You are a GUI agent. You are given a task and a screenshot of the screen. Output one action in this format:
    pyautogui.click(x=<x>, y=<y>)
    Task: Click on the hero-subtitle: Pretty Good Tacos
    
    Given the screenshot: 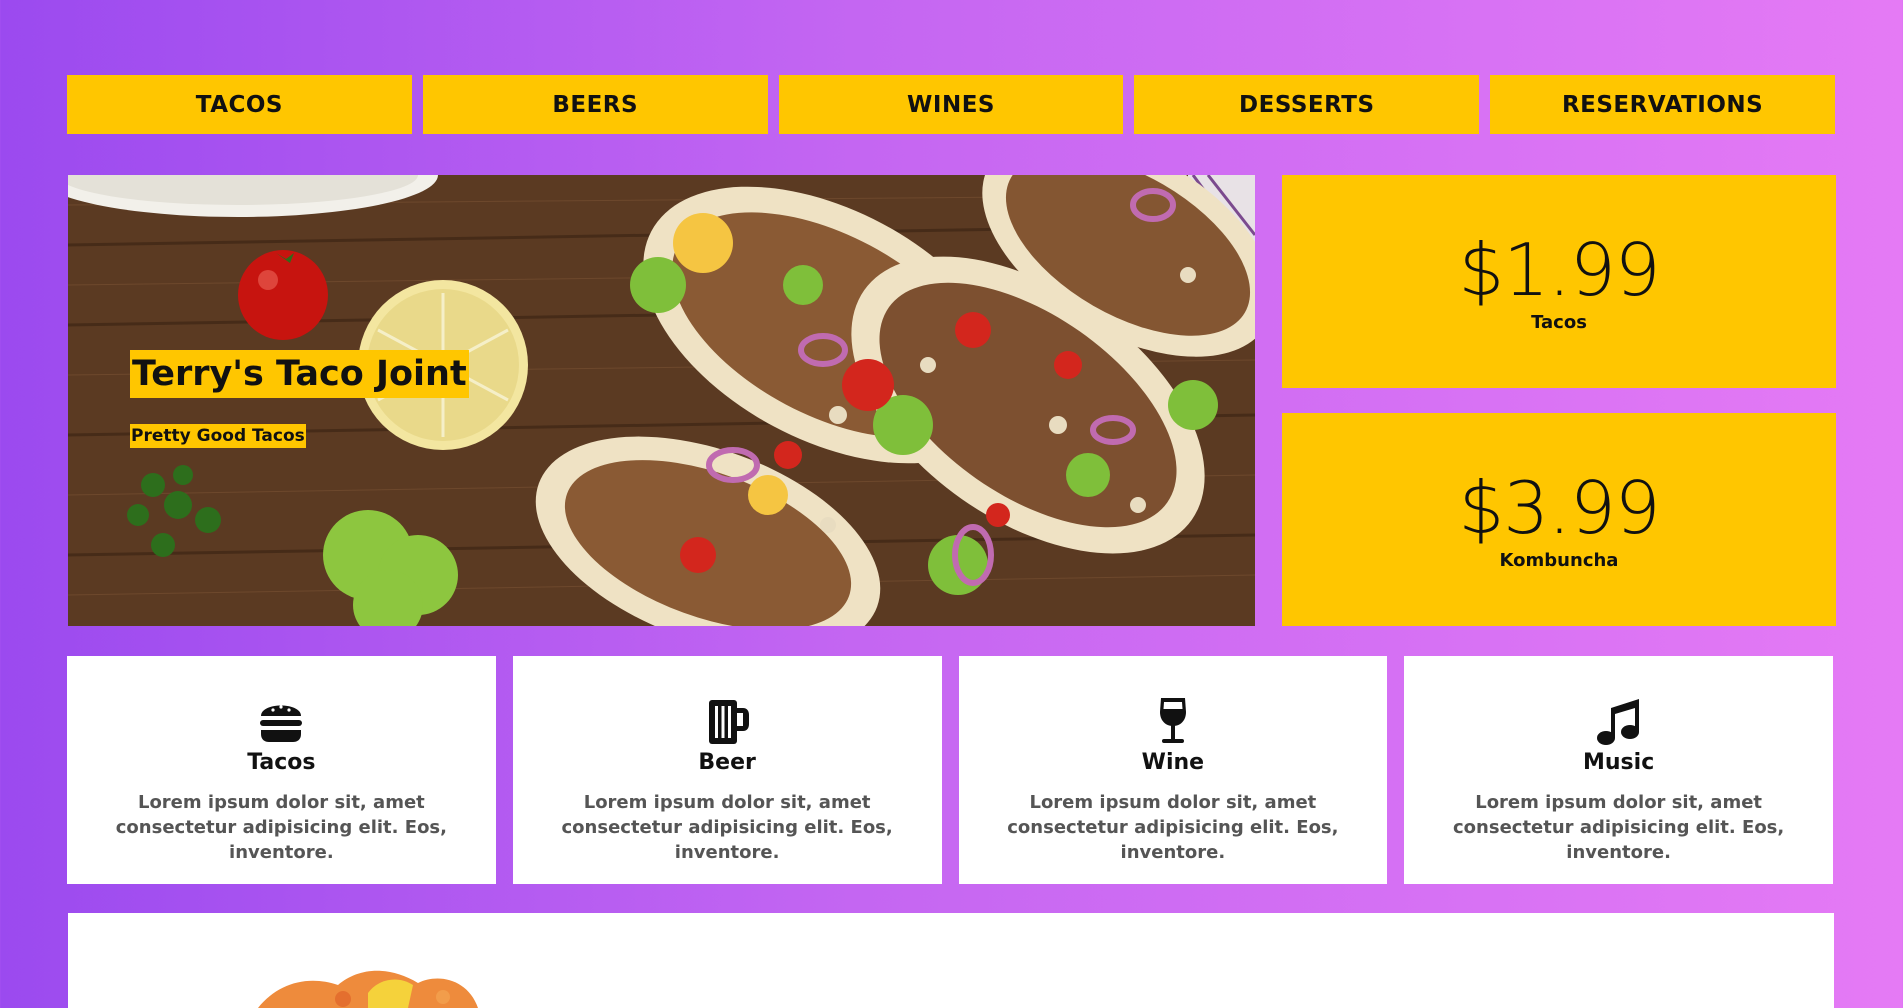 What is the action you would take?
    pyautogui.click(x=218, y=436)
    